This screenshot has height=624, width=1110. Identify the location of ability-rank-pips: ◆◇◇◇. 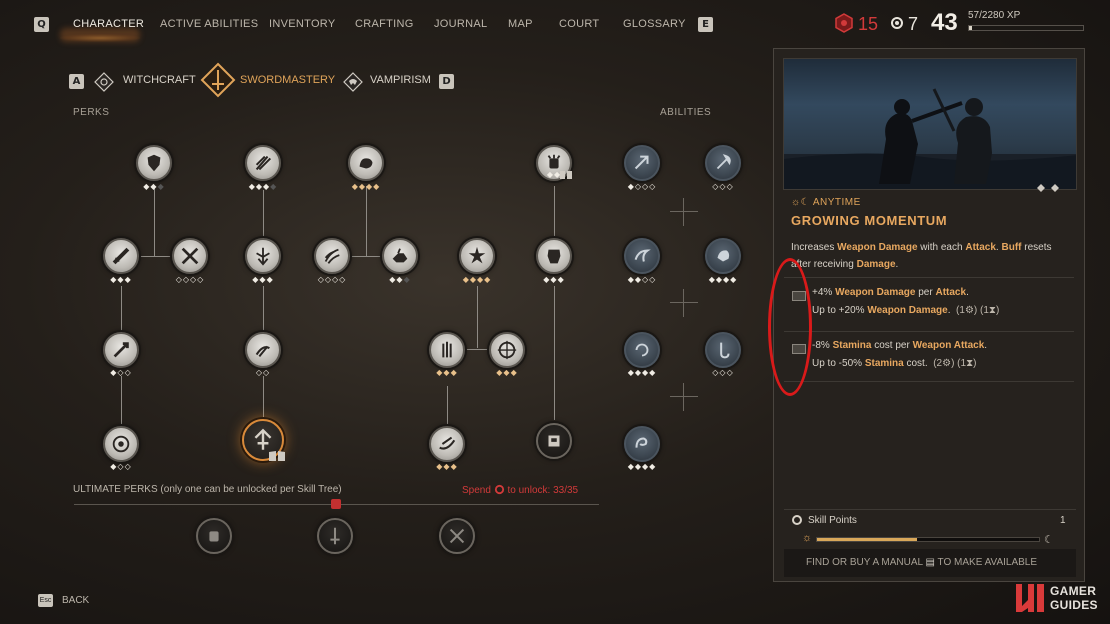
(642, 186).